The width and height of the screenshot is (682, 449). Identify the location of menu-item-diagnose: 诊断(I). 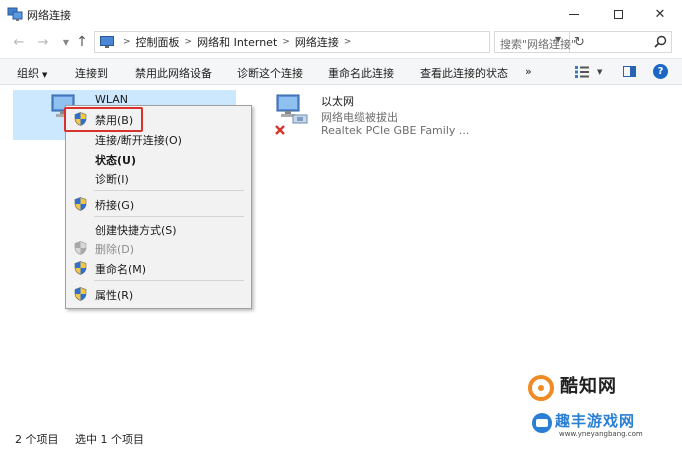
(158, 178).